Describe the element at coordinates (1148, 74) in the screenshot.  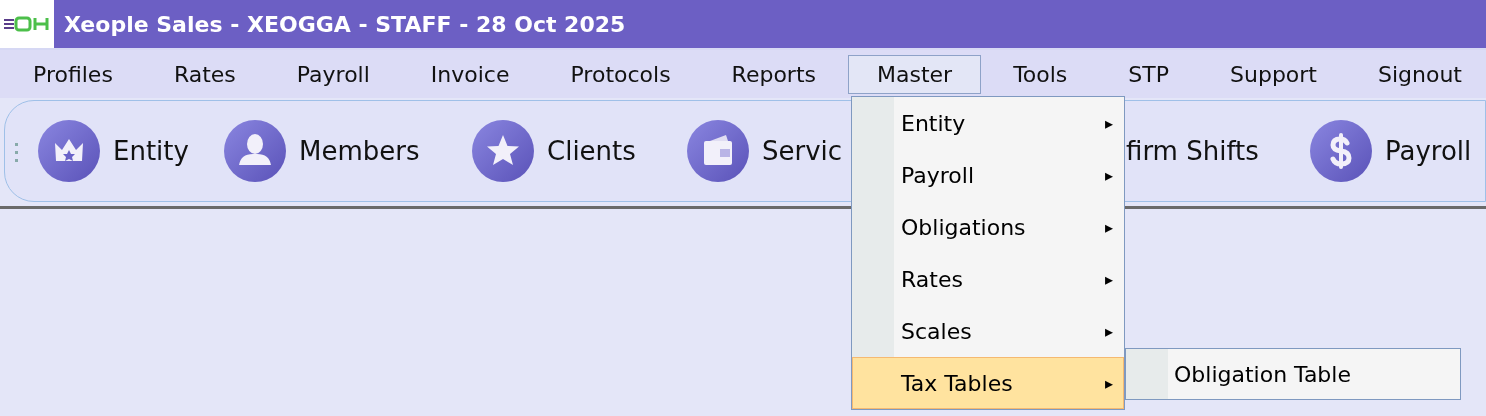
I see `menu-item: STP` at that location.